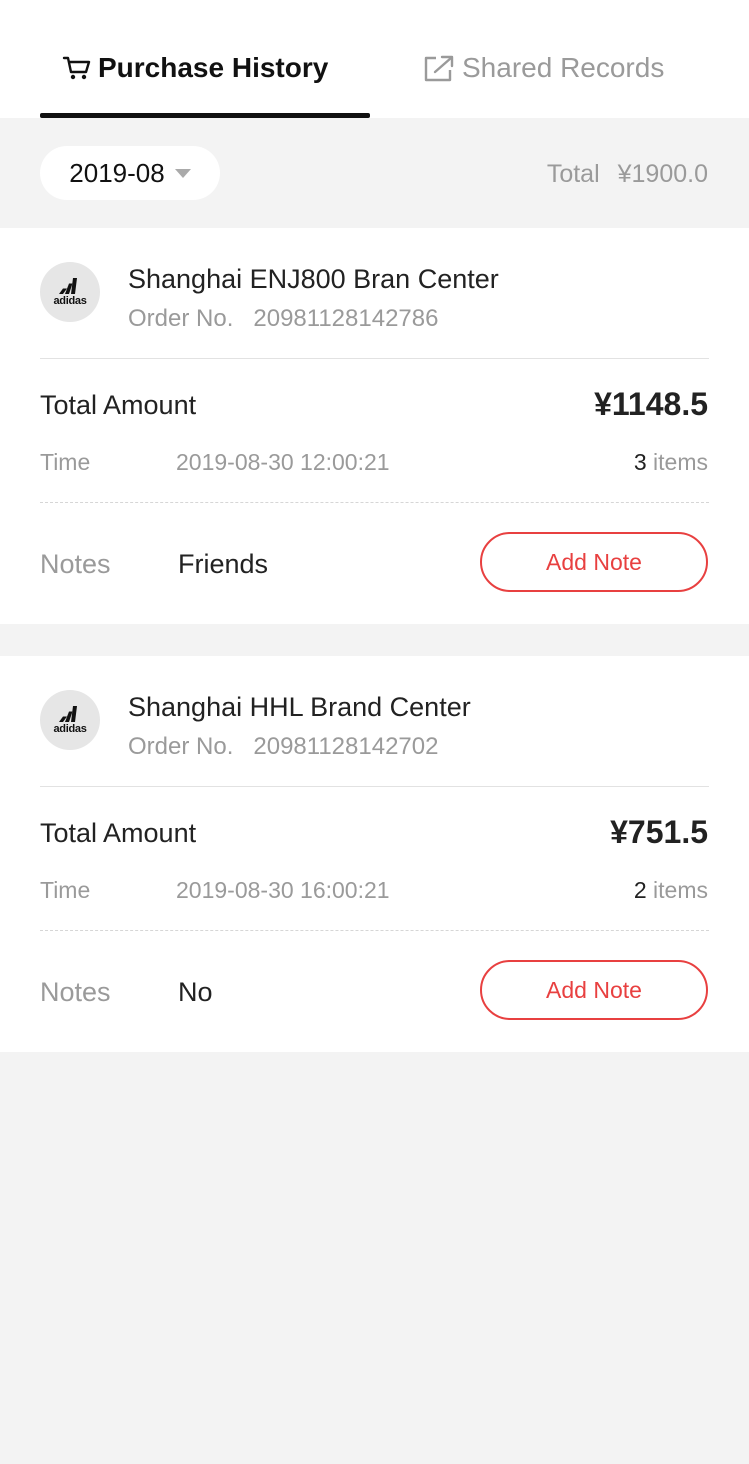  What do you see at coordinates (313, 279) in the screenshot?
I see `store-name: Shanghai ENJ800 Bran Center` at bounding box center [313, 279].